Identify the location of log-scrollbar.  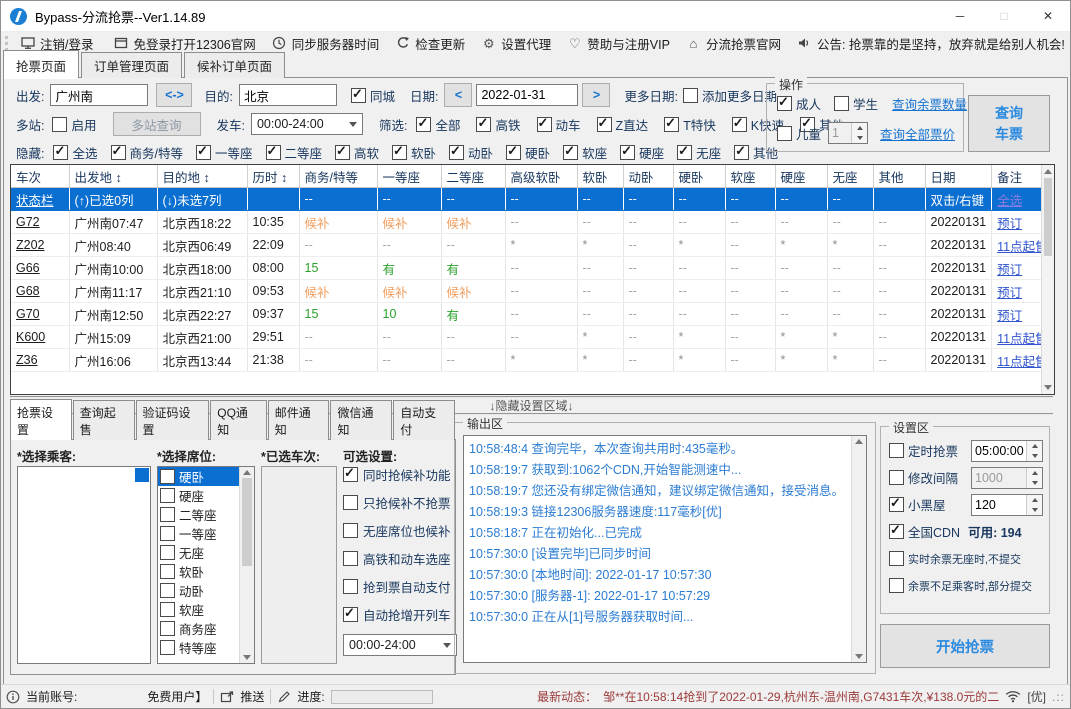
(858, 549).